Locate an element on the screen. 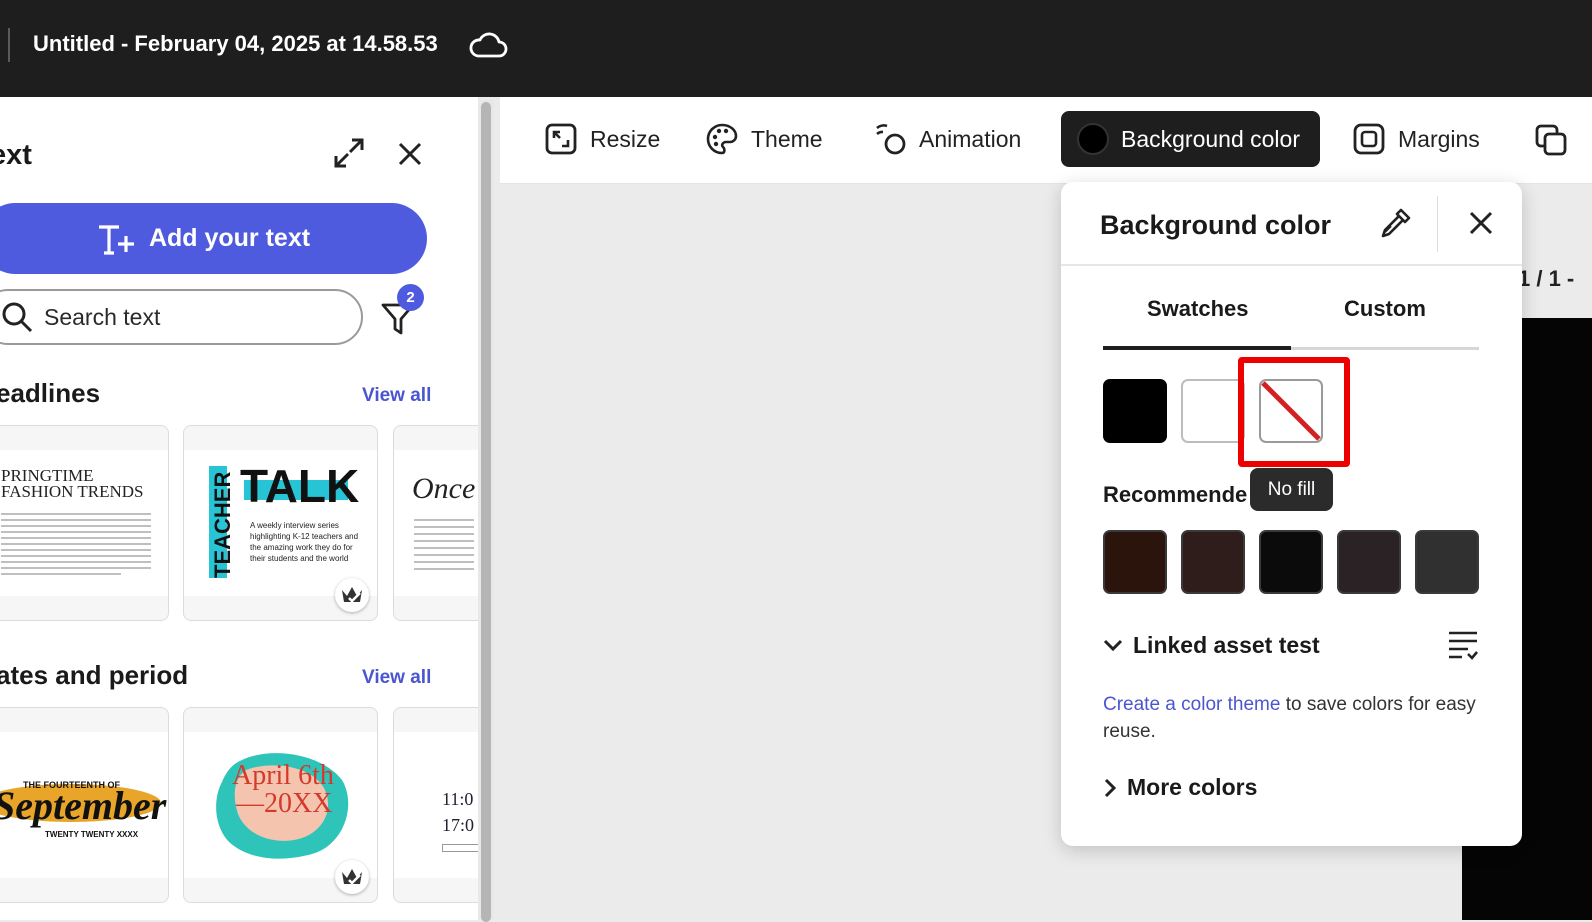 The width and height of the screenshot is (1592, 922). theme-button: Theme is located at coordinates (764, 139).